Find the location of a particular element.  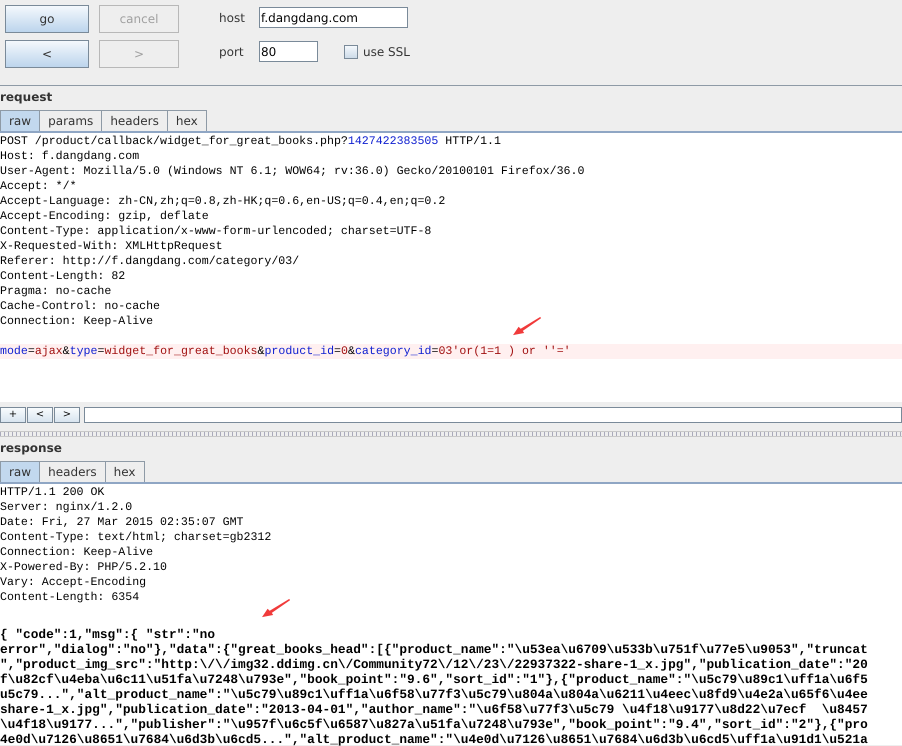

splitter-handle is located at coordinates (451, 434).